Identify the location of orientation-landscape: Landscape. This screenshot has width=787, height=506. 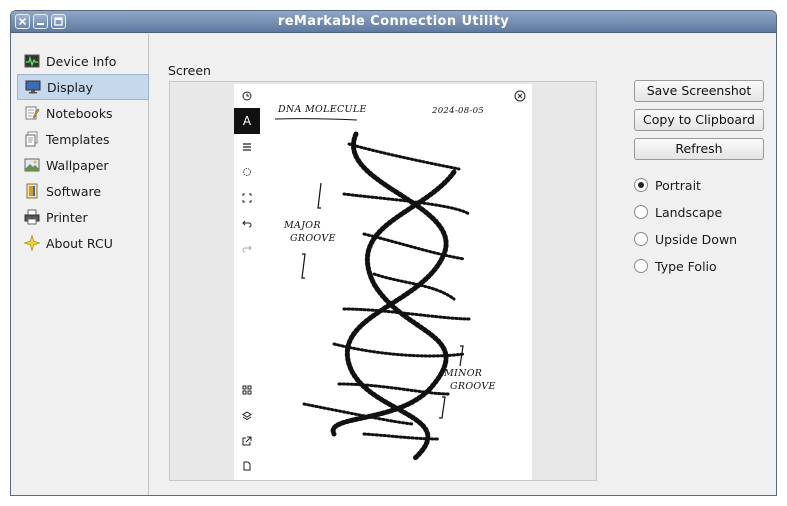
(678, 212).